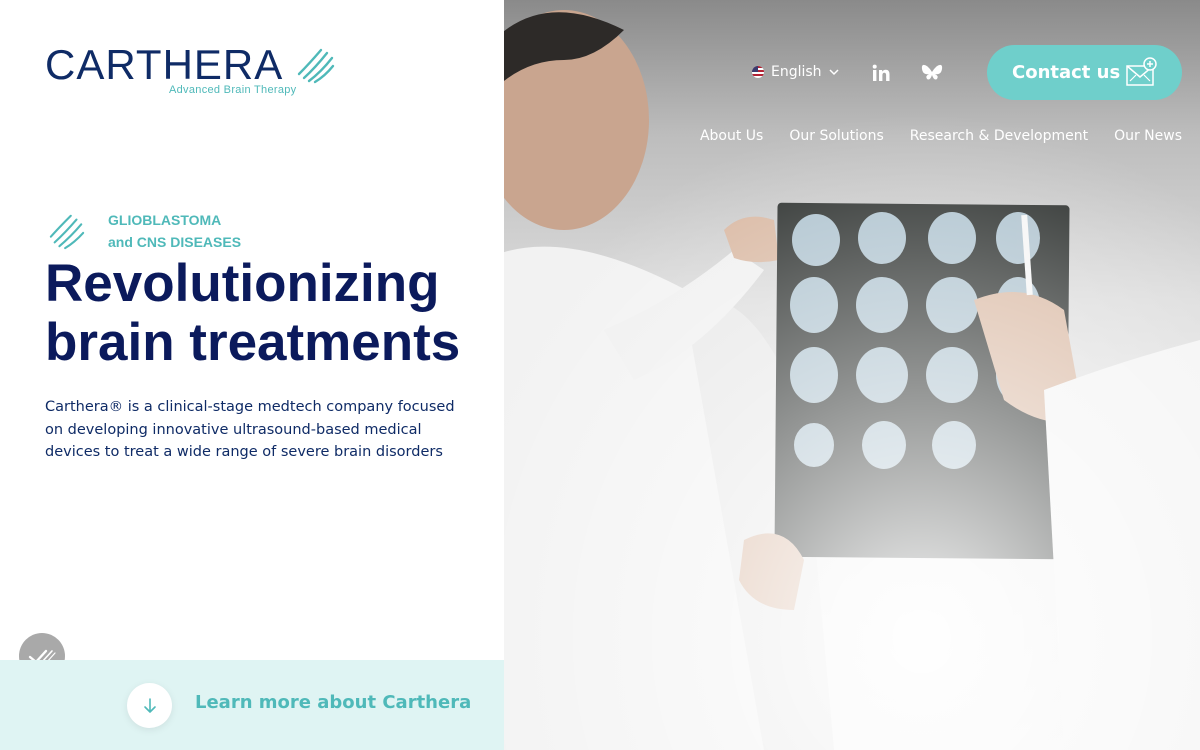  I want to click on learn-more-bar: Learn more about Carthera, so click(252, 705).